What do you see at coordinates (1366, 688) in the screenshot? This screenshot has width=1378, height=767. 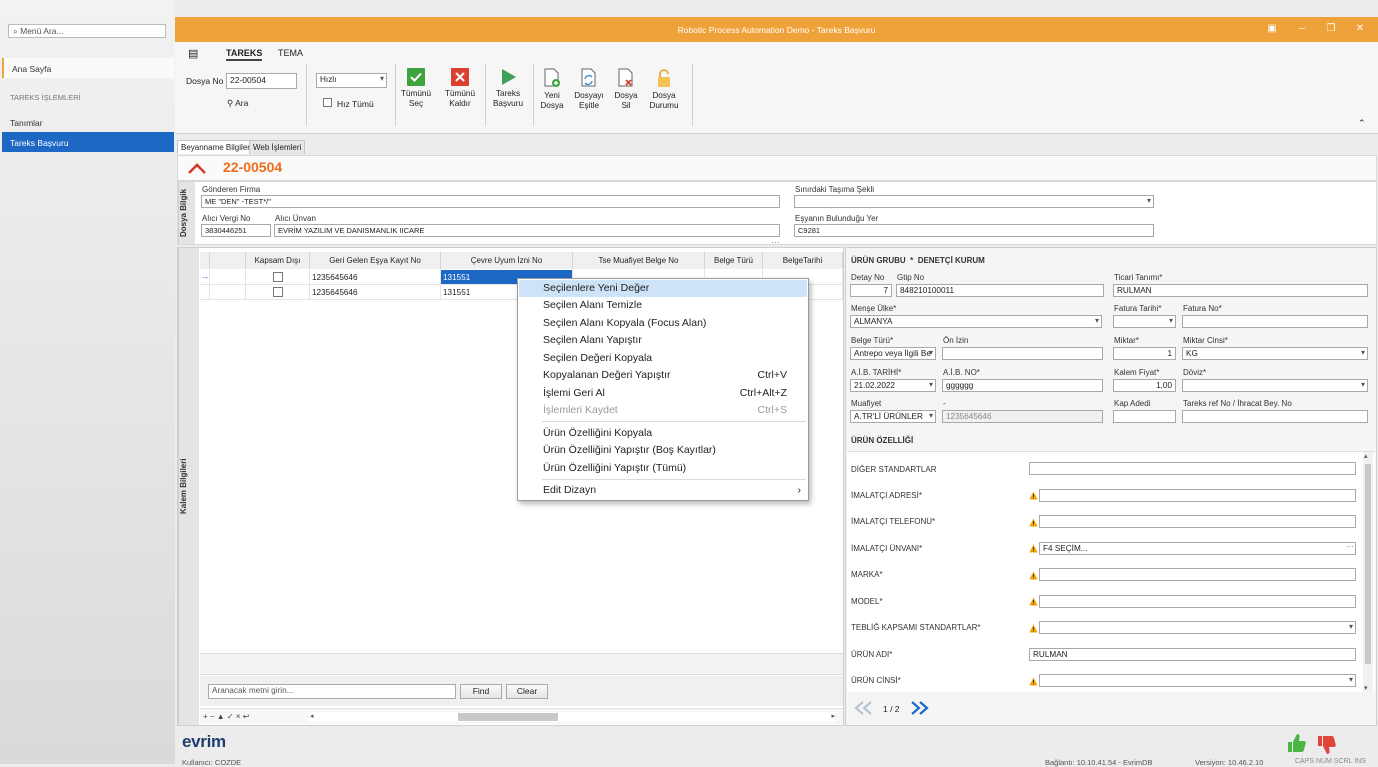 I see `scroll-down-icon: ▾` at bounding box center [1366, 688].